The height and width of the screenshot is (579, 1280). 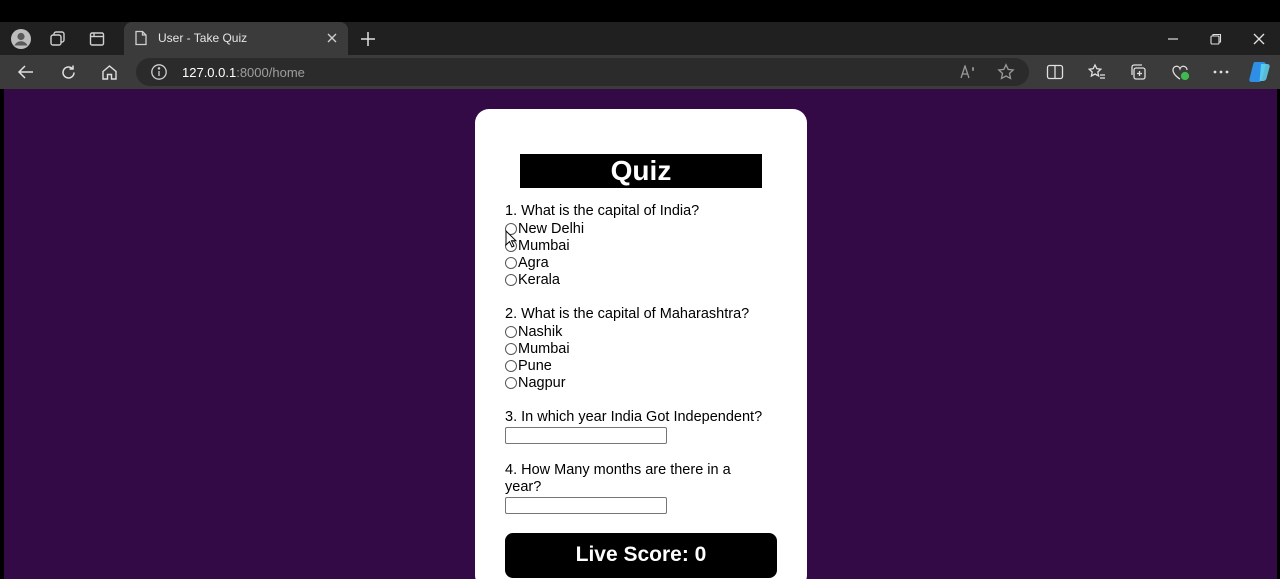 What do you see at coordinates (618, 470) in the screenshot?
I see `question-4-text-line-1: 4. How Many months are there in a` at bounding box center [618, 470].